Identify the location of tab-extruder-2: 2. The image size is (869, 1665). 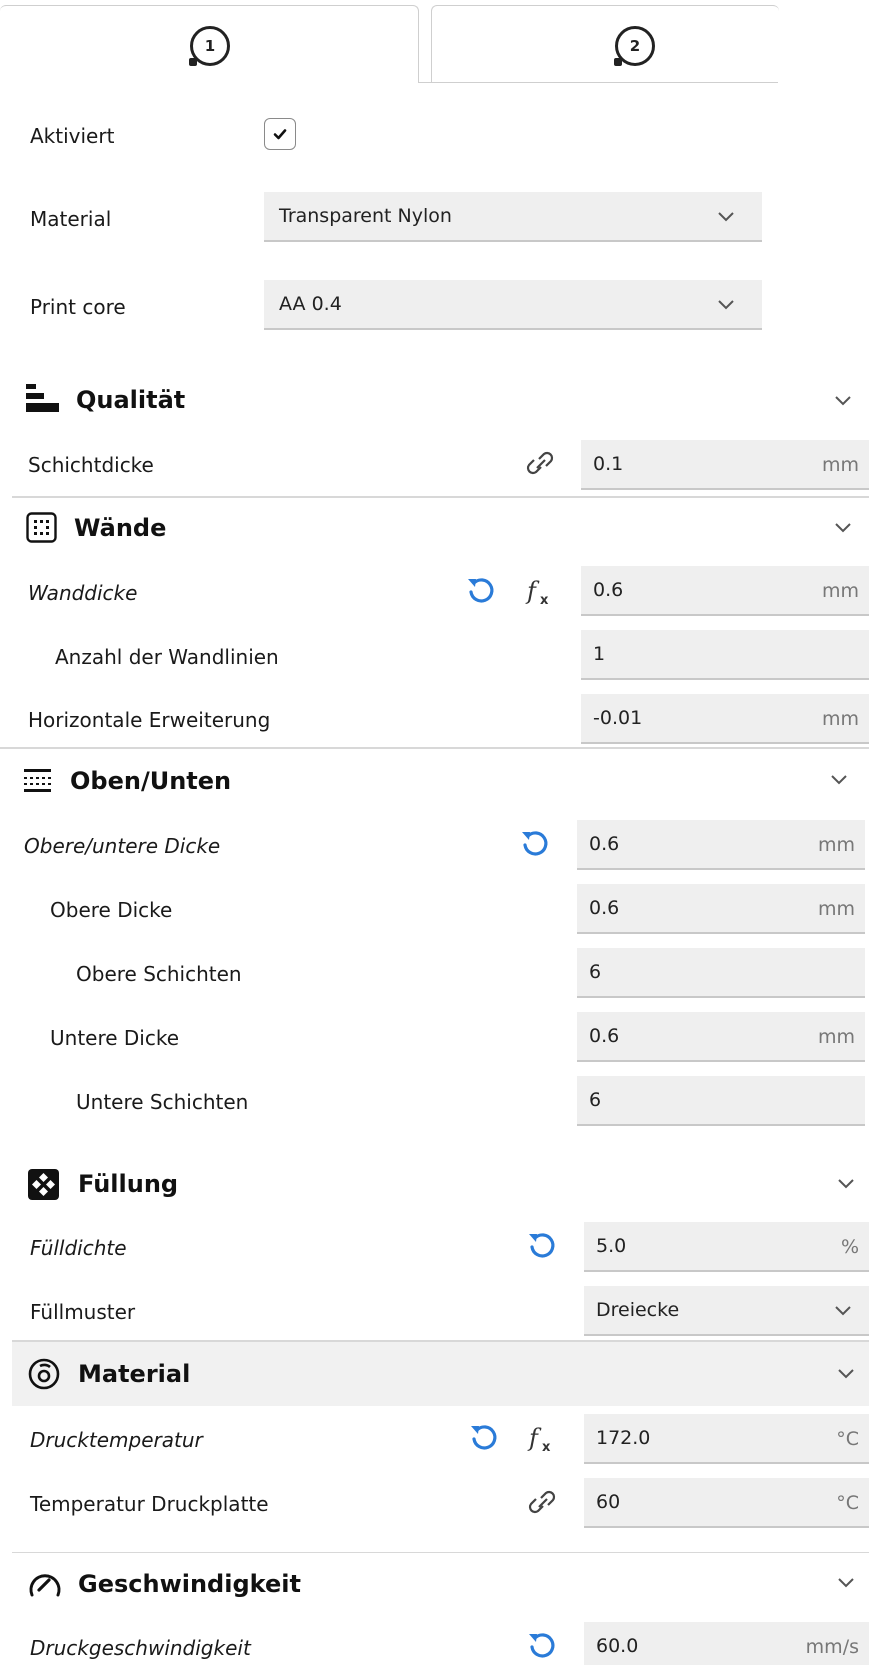
(605, 44).